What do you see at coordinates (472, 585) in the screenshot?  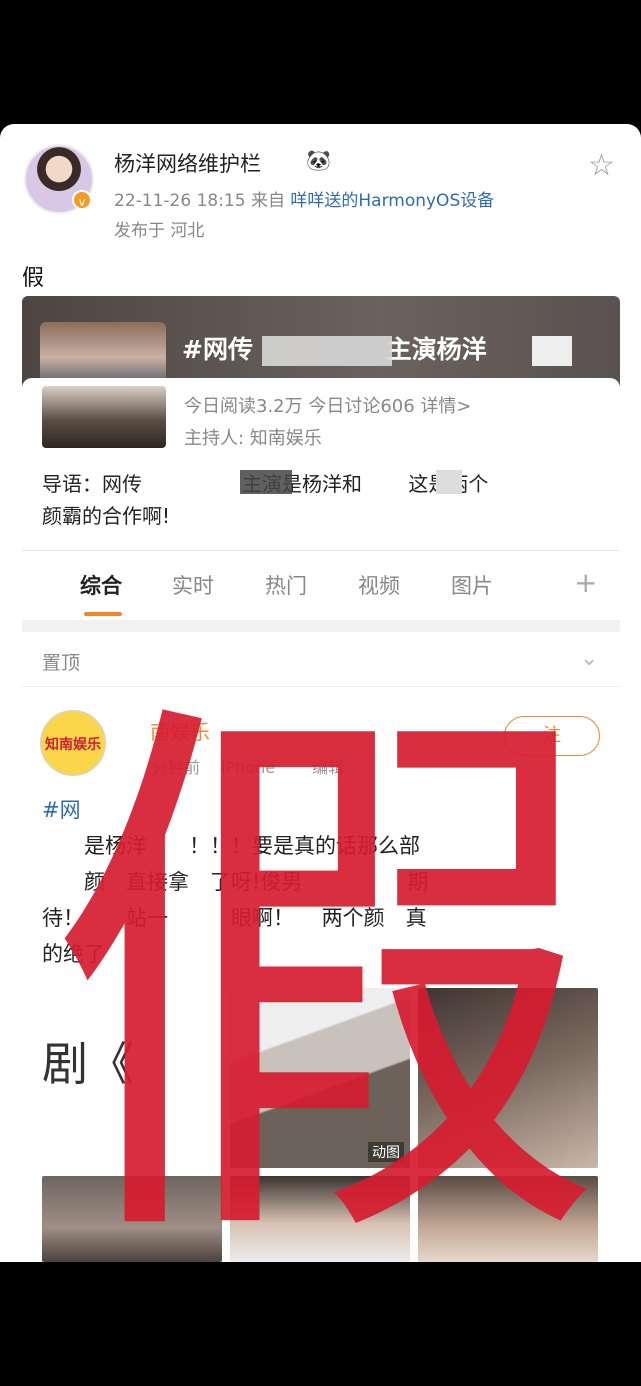 I see `tab-images: 图片` at bounding box center [472, 585].